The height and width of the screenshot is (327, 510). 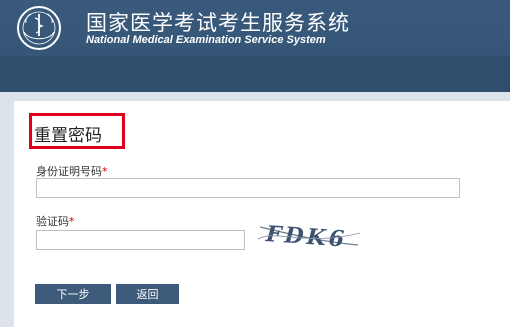 I want to click on next-step-button: 下一步, so click(x=73, y=294).